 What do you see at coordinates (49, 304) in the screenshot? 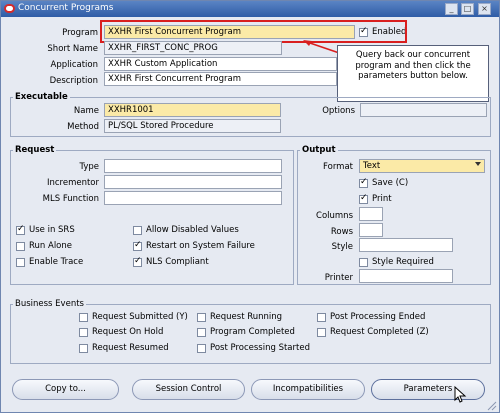
I see `business-events-title: Business Events` at bounding box center [49, 304].